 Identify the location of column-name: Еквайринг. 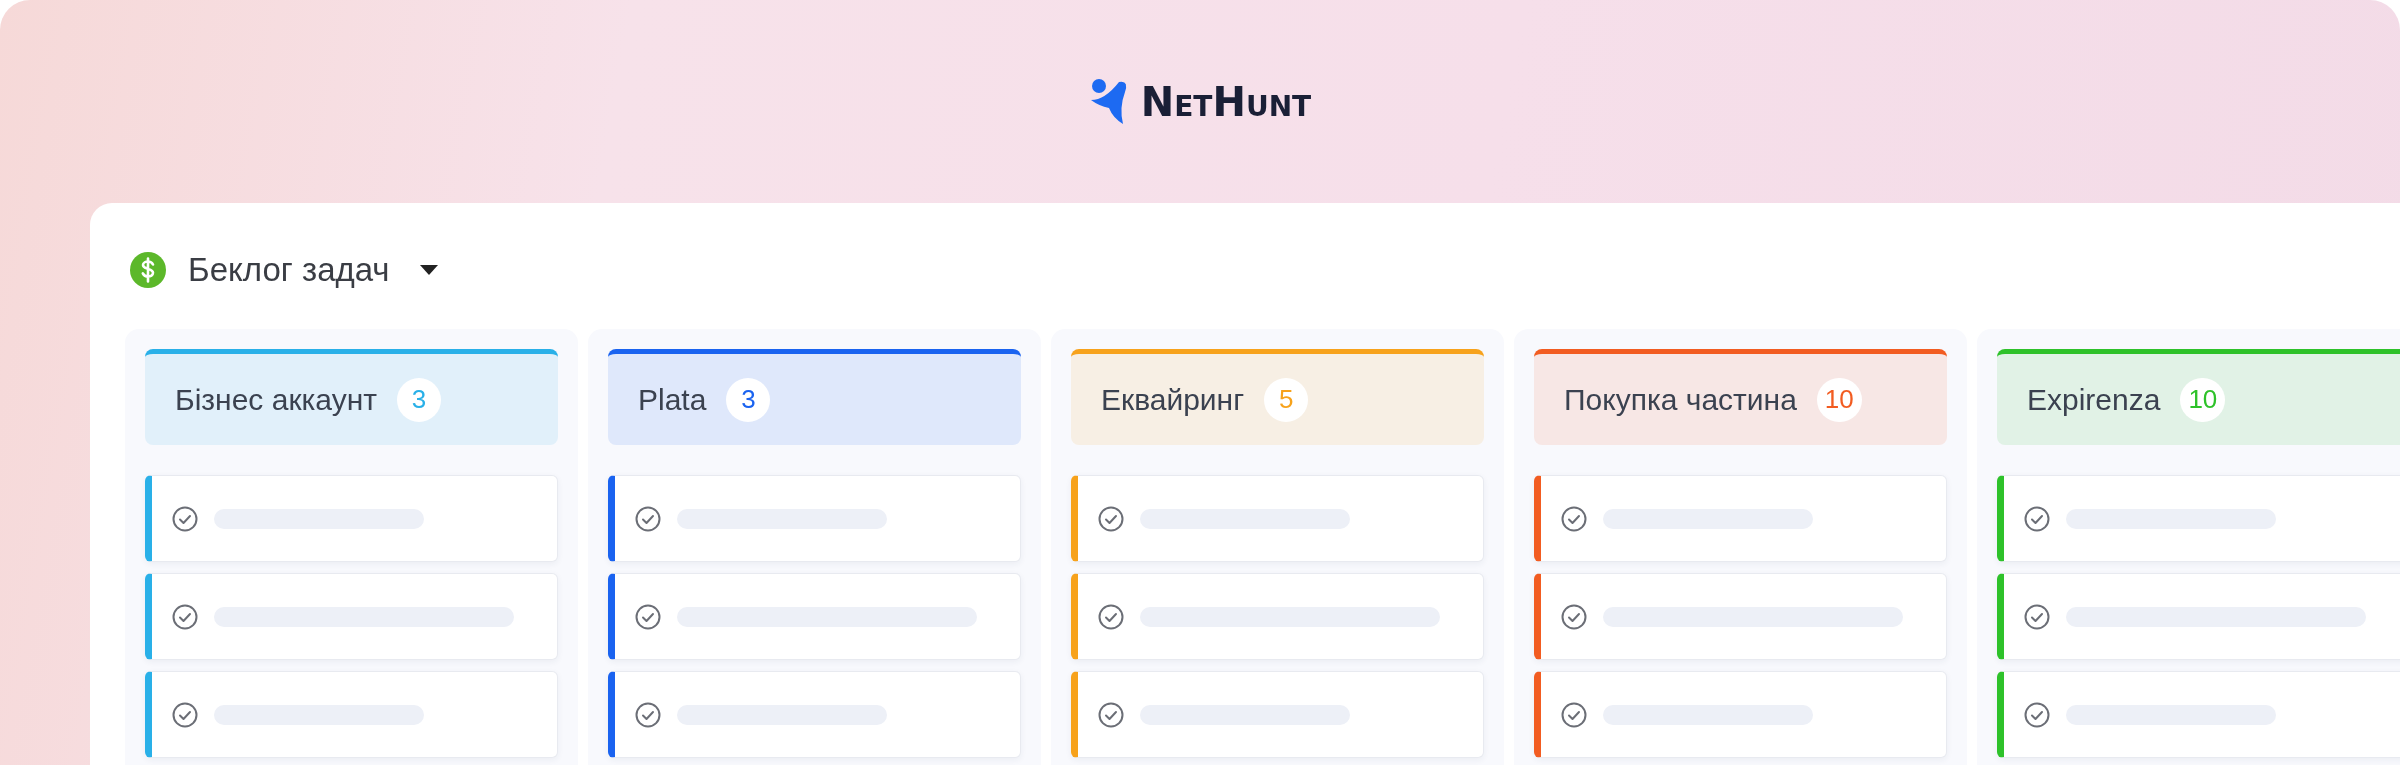
(1173, 399).